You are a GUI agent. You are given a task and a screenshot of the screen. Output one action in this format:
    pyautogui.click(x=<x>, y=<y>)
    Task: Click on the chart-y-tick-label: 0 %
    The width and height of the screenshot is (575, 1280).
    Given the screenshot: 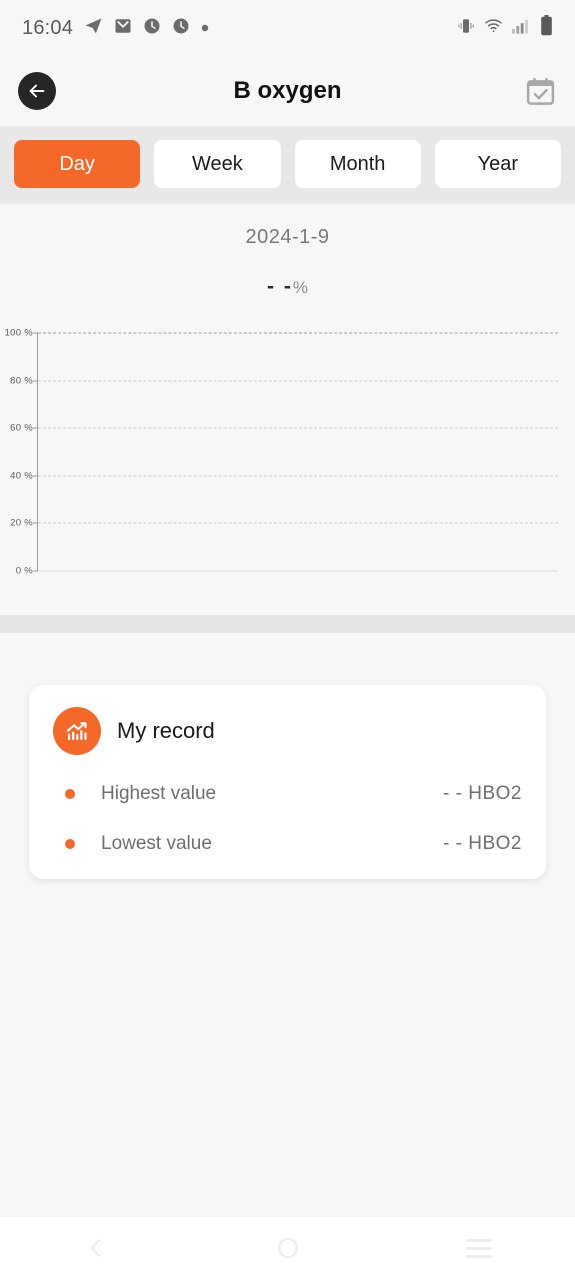 What is the action you would take?
    pyautogui.click(x=24, y=571)
    